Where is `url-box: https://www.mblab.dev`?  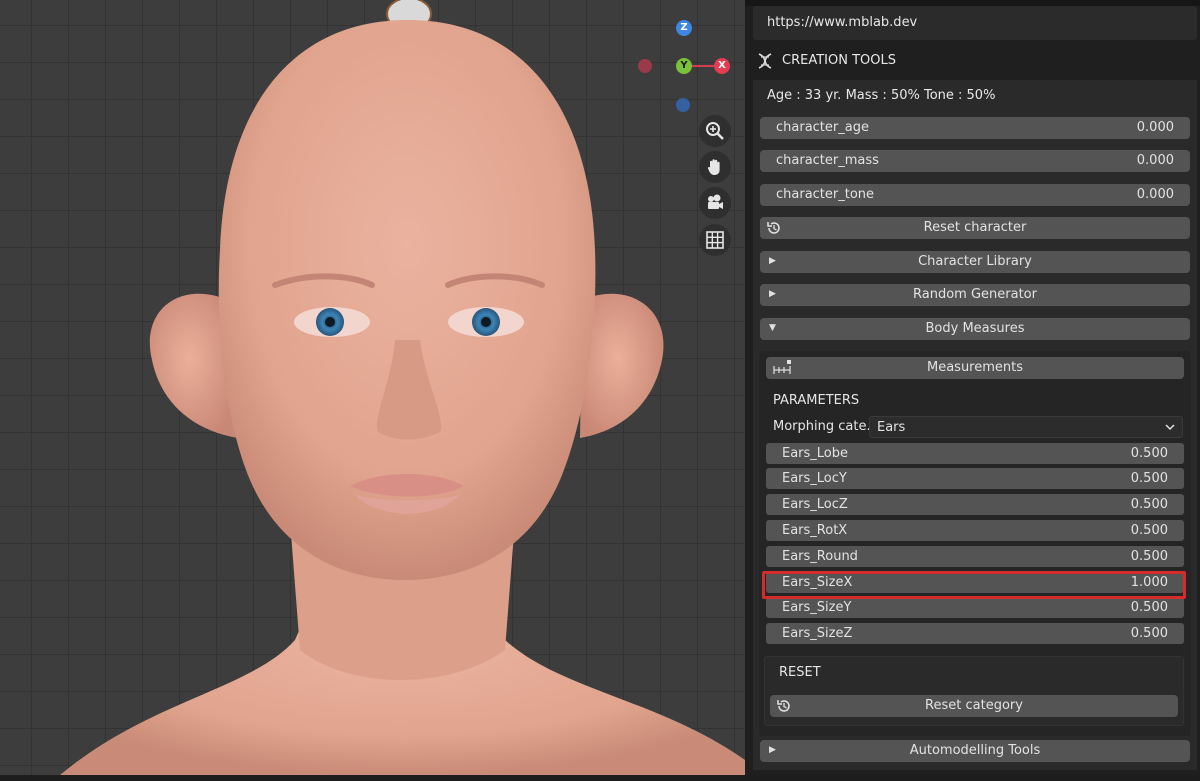 url-box: https://www.mblab.dev is located at coordinates (975, 23).